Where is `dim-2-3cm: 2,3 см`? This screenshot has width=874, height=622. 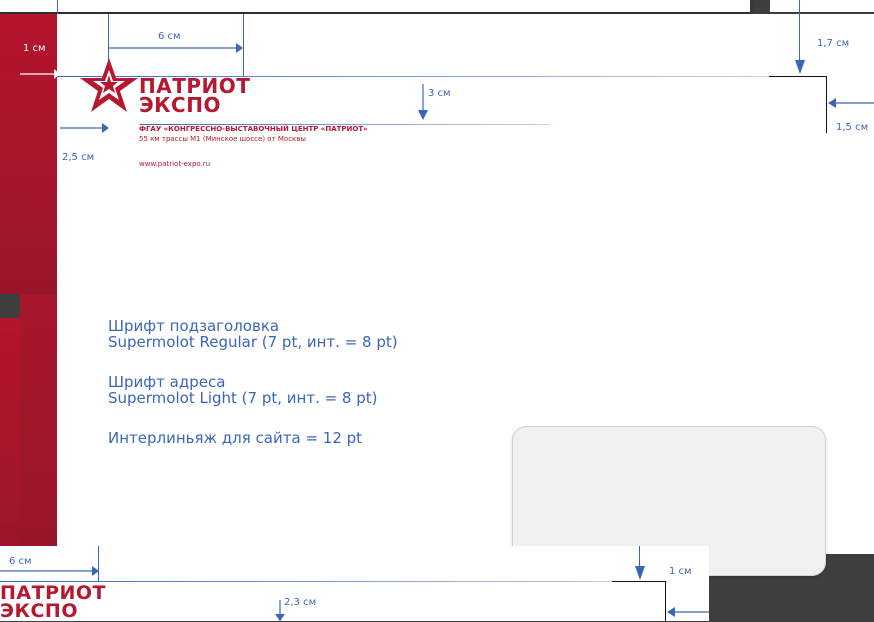
dim-2-3cm: 2,3 см is located at coordinates (300, 602).